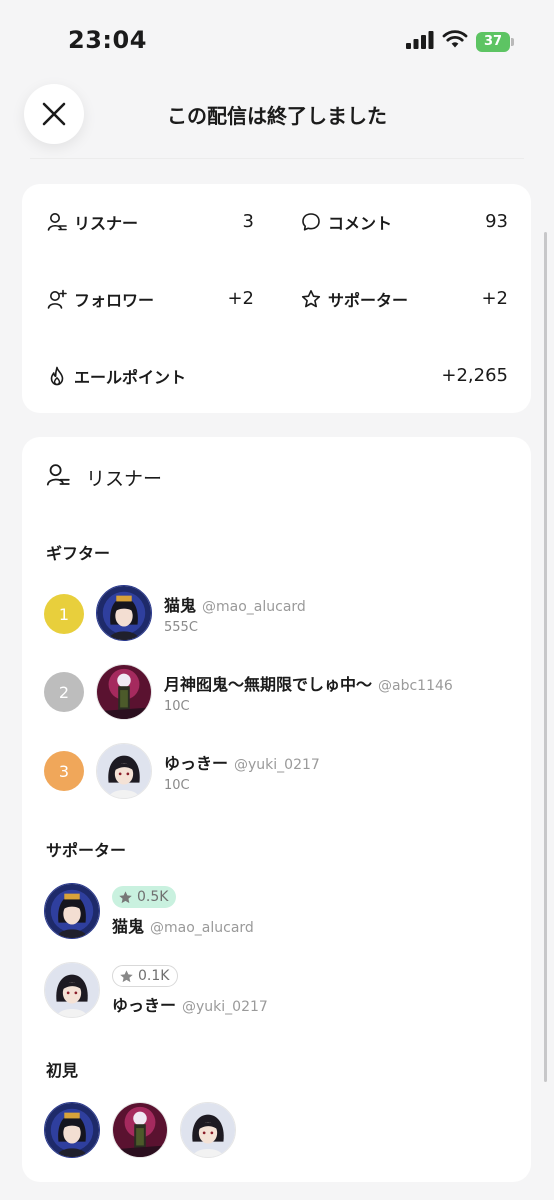 The height and width of the screenshot is (1200, 554). Describe the element at coordinates (64, 692) in the screenshot. I see `rank-badge: 2` at that location.